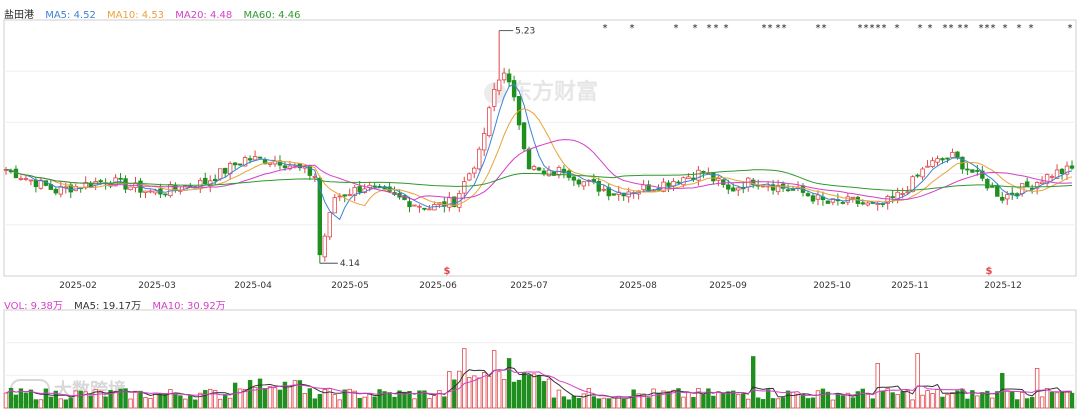  What do you see at coordinates (253, 286) in the screenshot?
I see `x-tick-label: 2025-04` at bounding box center [253, 286].